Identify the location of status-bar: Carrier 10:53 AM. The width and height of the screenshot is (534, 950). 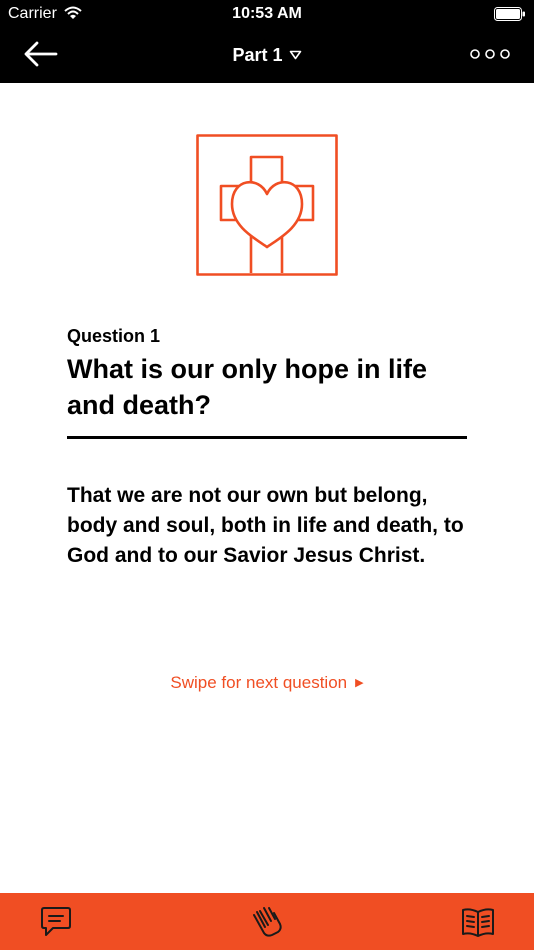
(267, 14).